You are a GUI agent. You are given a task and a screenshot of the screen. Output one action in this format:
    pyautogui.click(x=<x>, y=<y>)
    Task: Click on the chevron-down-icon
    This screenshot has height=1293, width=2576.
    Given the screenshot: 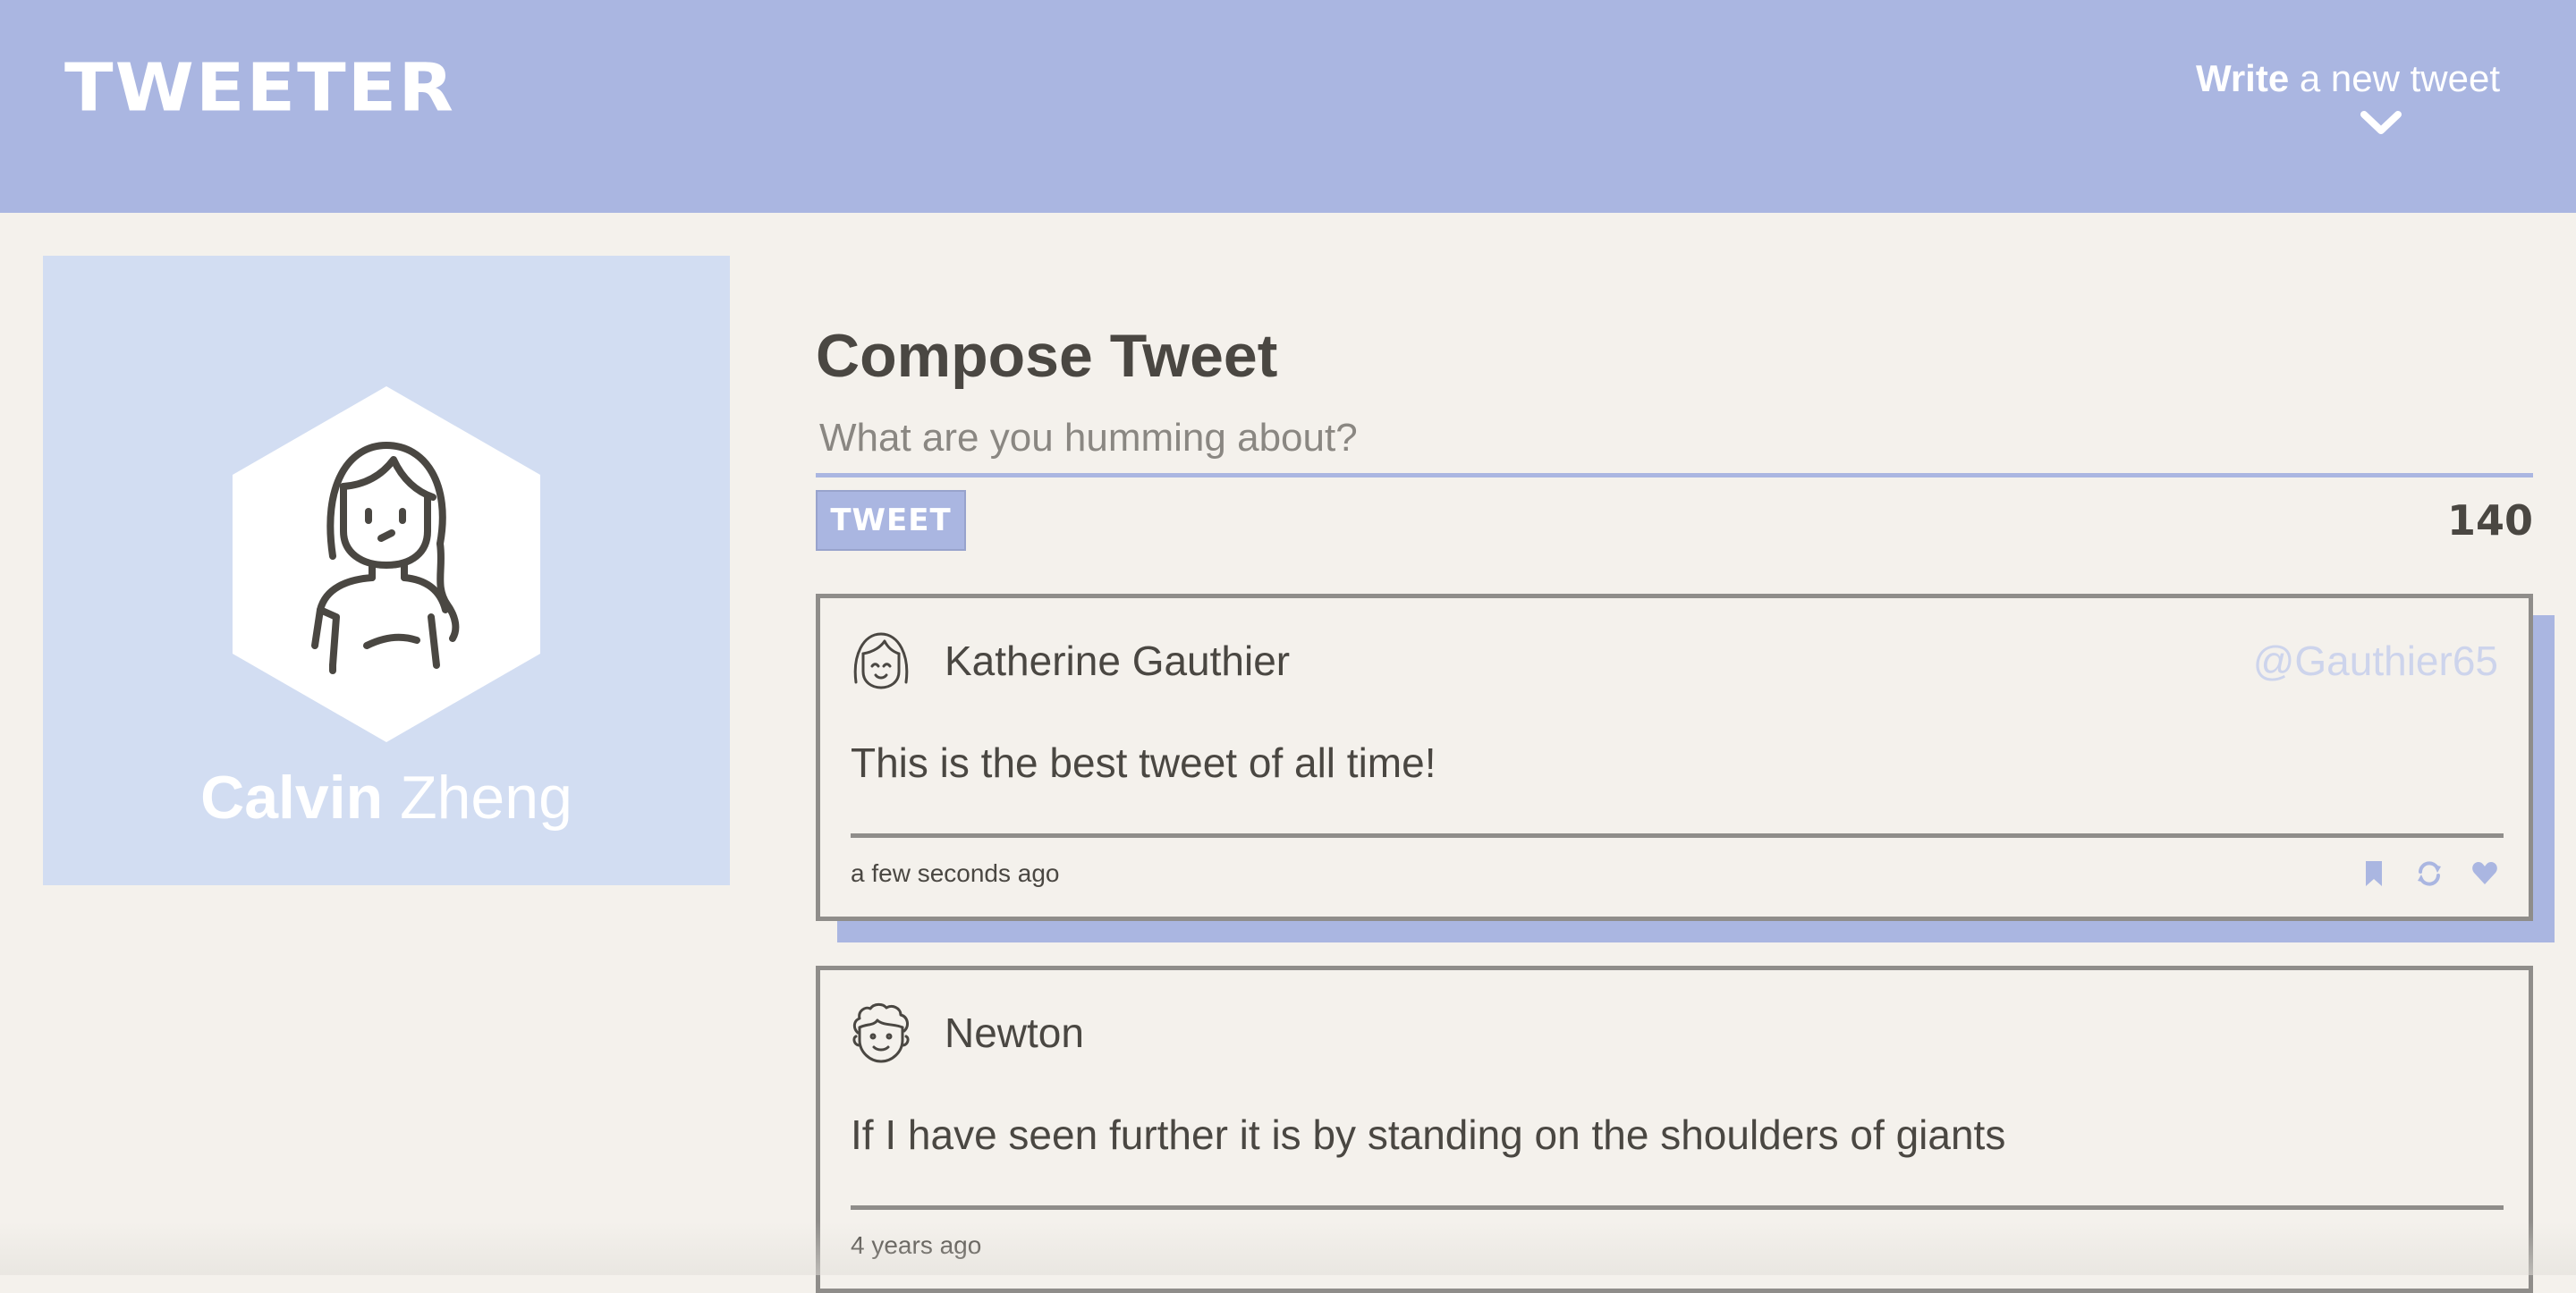 What is the action you would take?
    pyautogui.click(x=2381, y=124)
    